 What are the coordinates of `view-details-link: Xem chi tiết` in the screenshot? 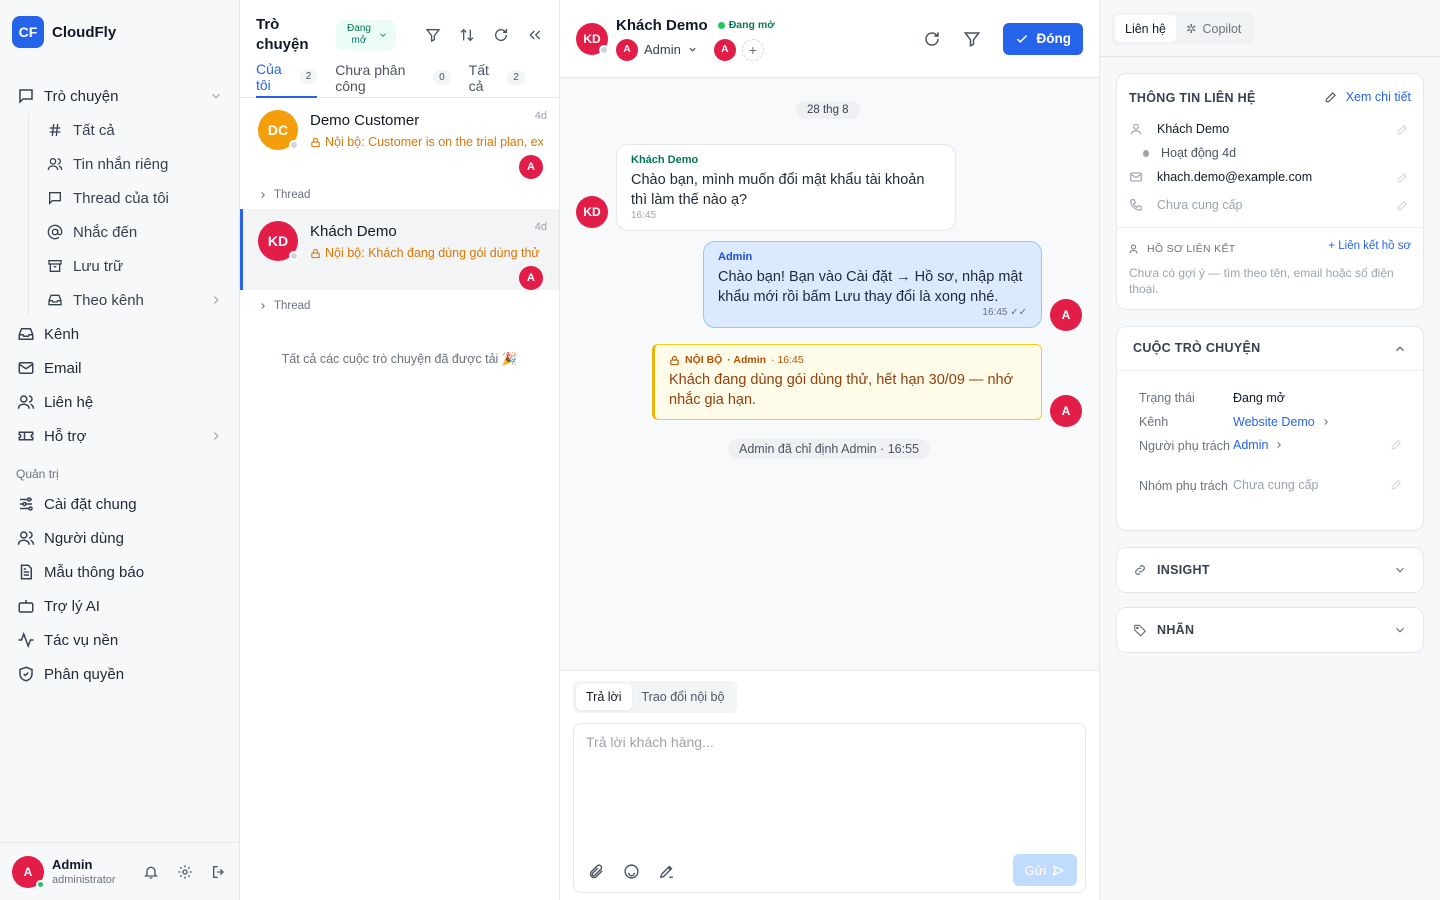 It's located at (1367, 97).